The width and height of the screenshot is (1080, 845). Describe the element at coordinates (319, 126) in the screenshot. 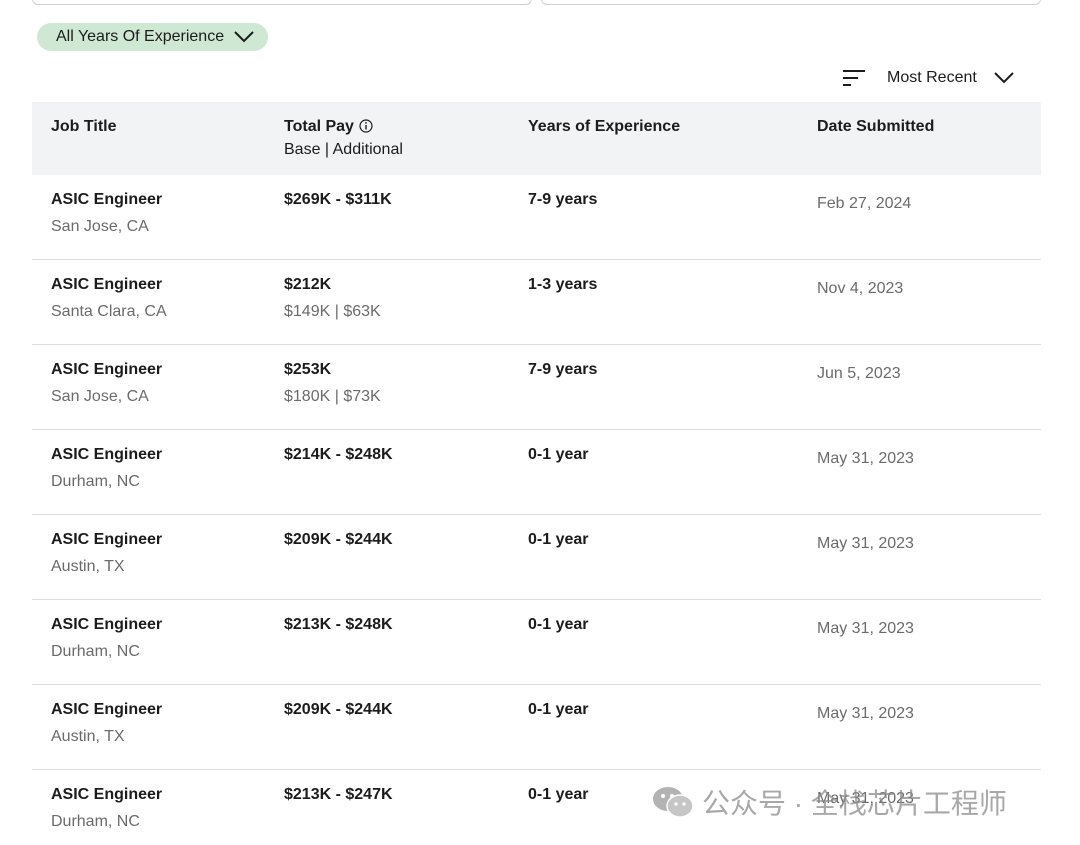

I see `header-total-pay-label: Total Pay` at that location.